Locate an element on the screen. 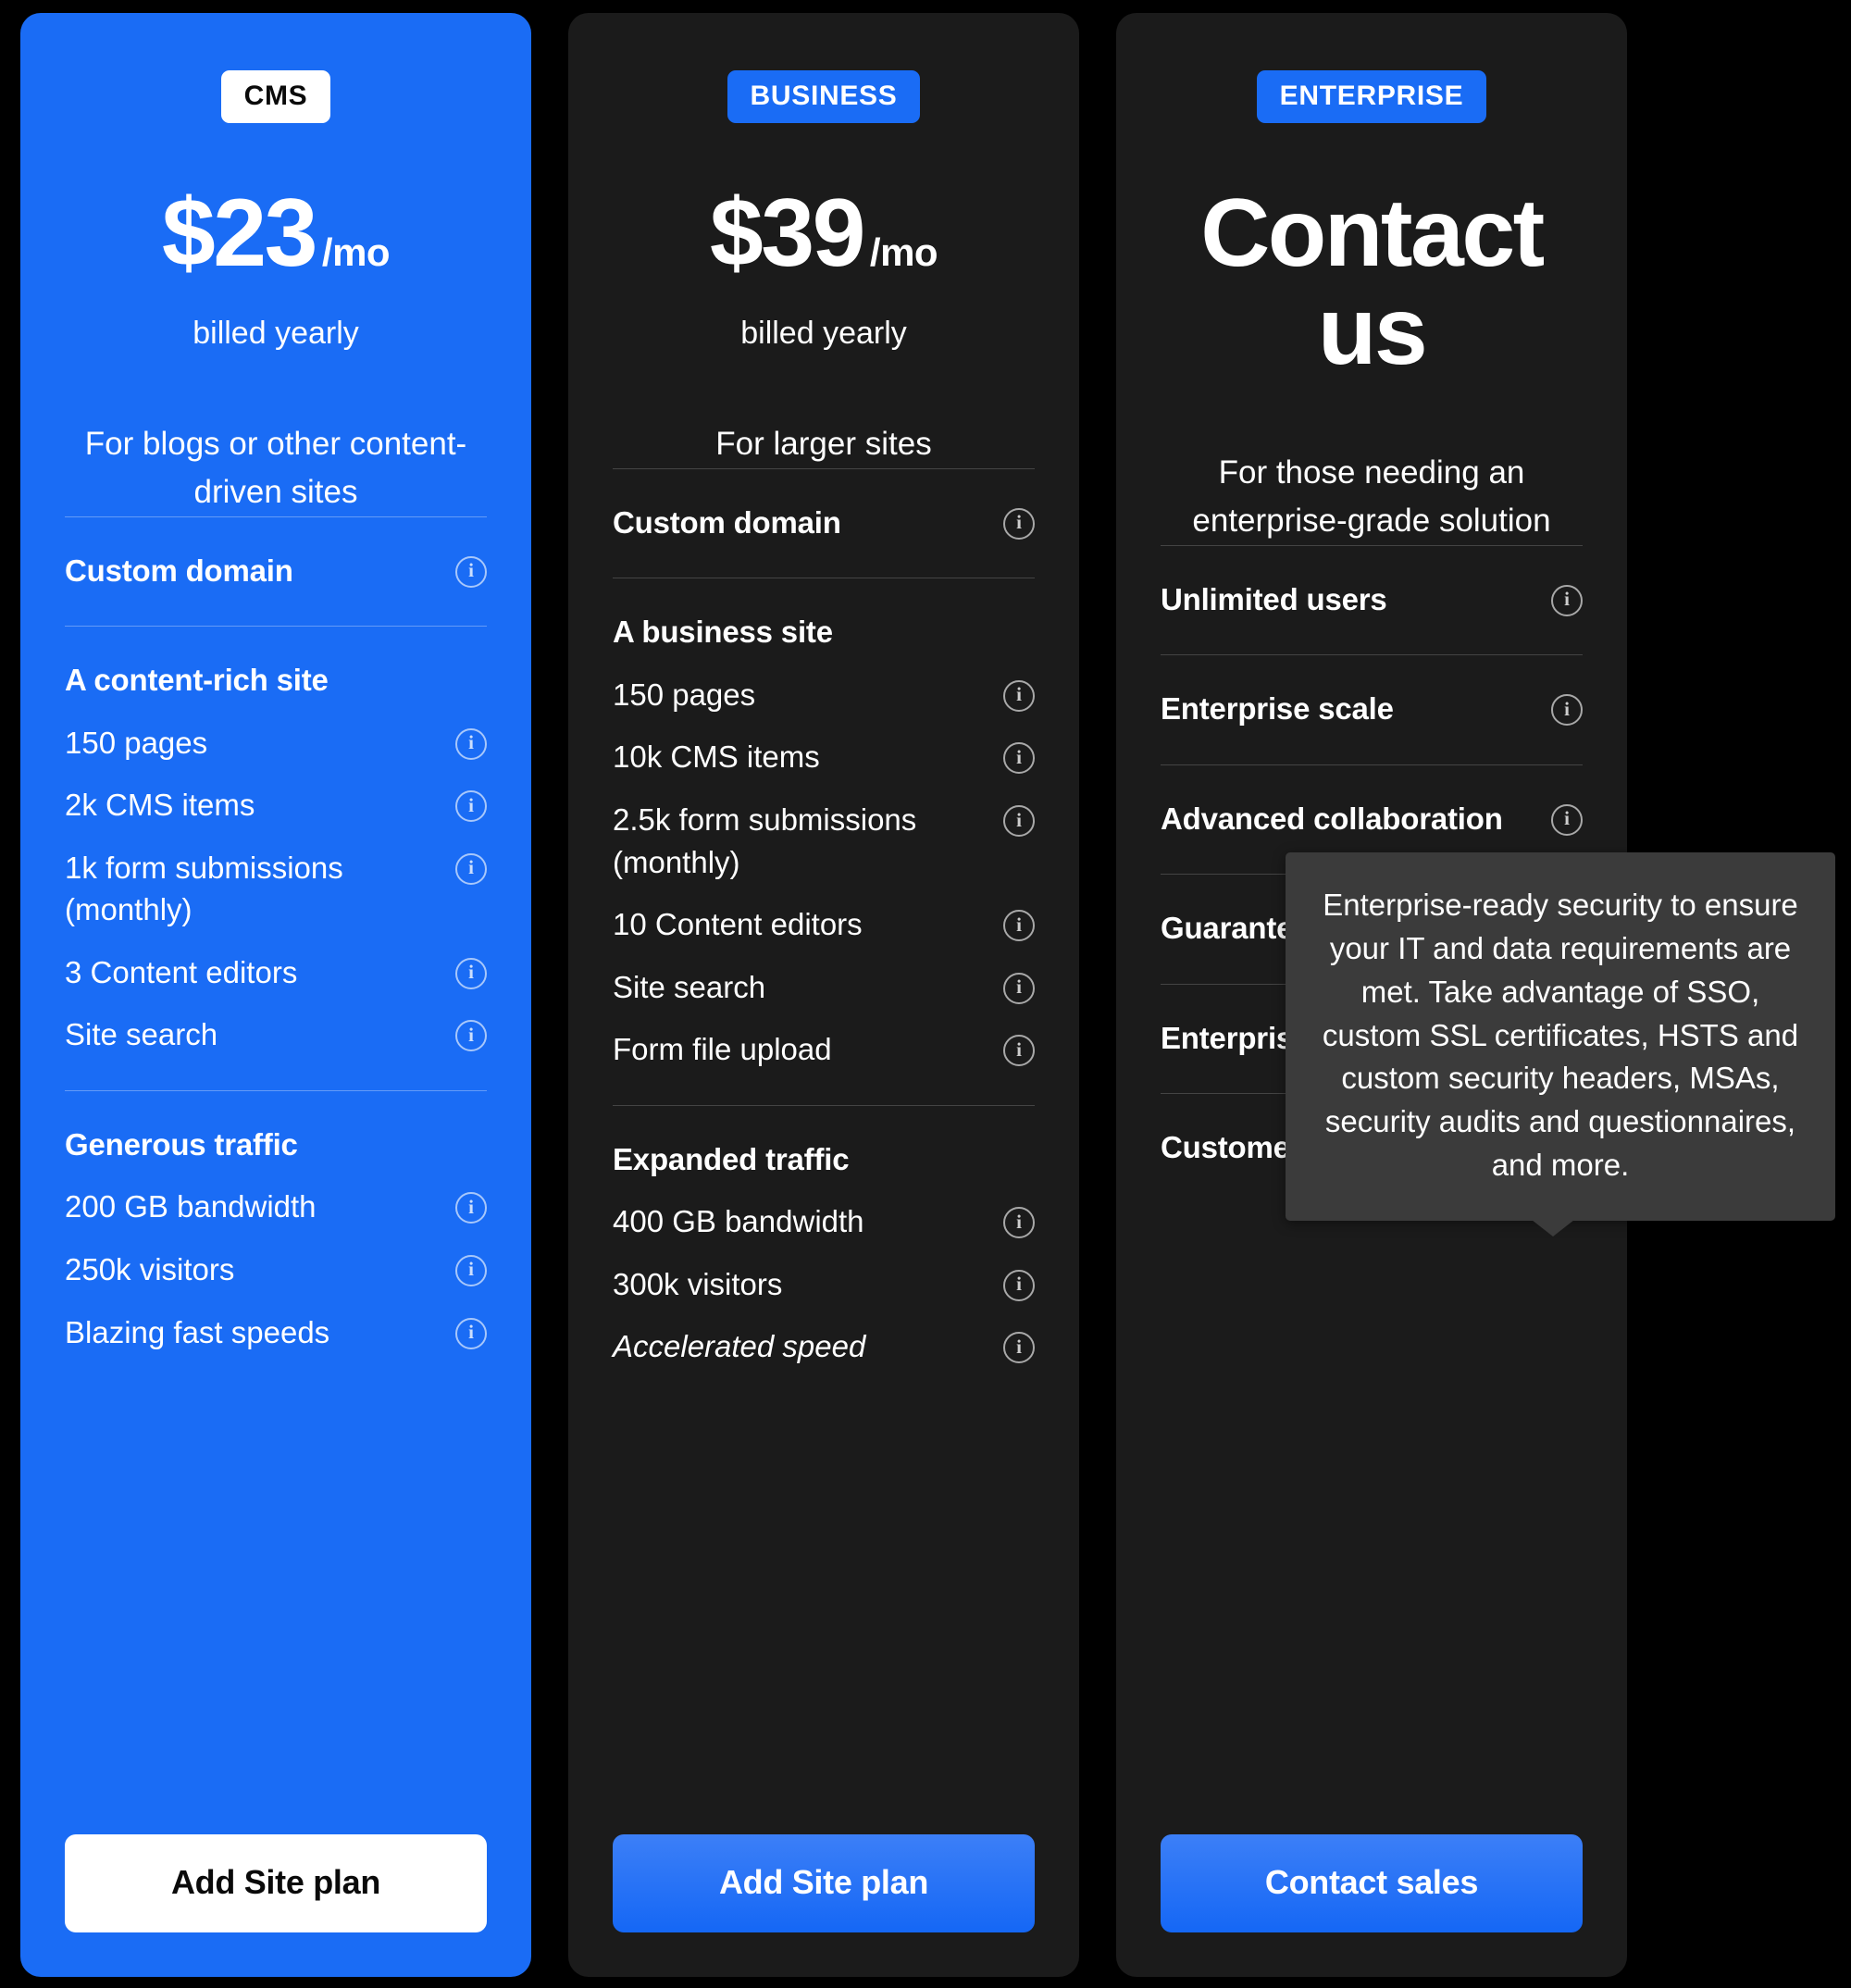 Image resolution: width=1851 pixels, height=1988 pixels. price-line: $23 /mo is located at coordinates (276, 233).